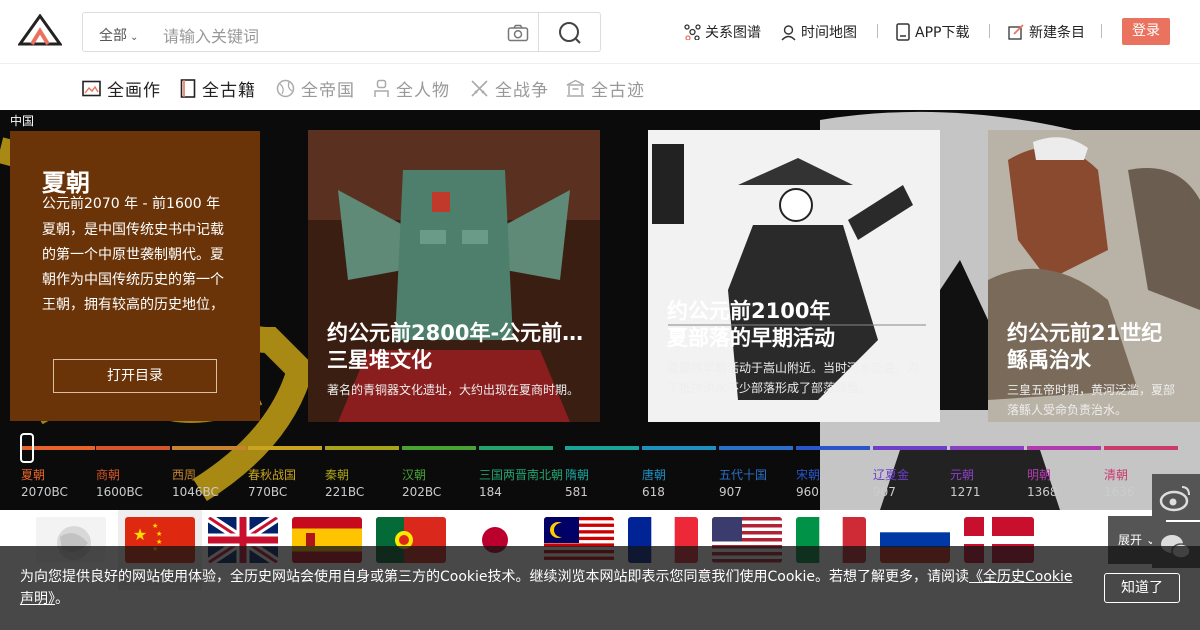  What do you see at coordinates (490, 492) in the screenshot?
I see `timeline-year: 184` at bounding box center [490, 492].